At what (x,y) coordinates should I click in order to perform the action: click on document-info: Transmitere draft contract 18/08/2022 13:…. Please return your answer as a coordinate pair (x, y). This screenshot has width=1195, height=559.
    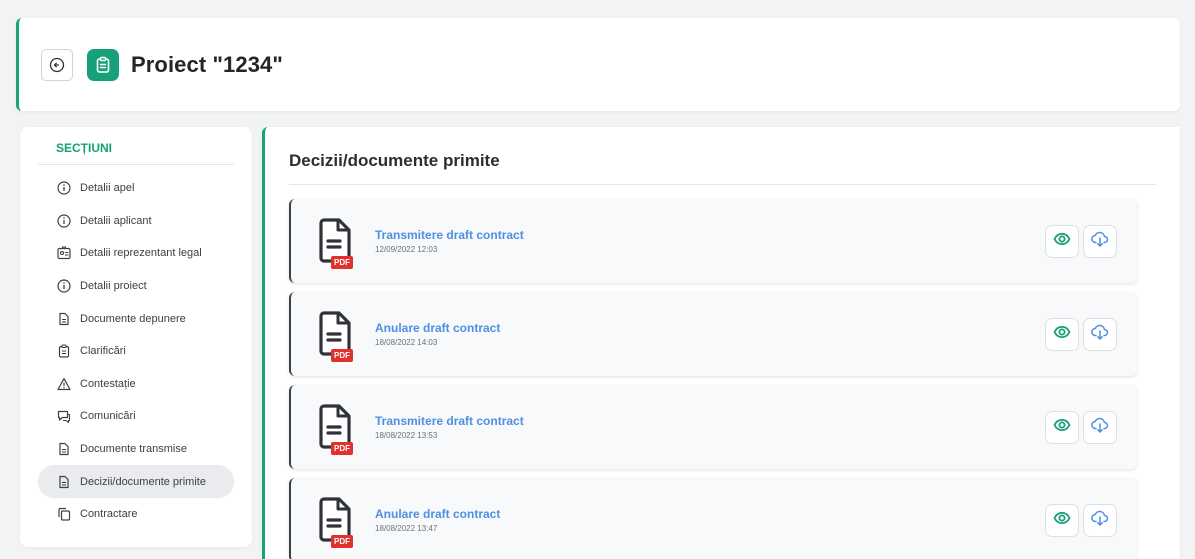
    Looking at the image, I should click on (449, 427).